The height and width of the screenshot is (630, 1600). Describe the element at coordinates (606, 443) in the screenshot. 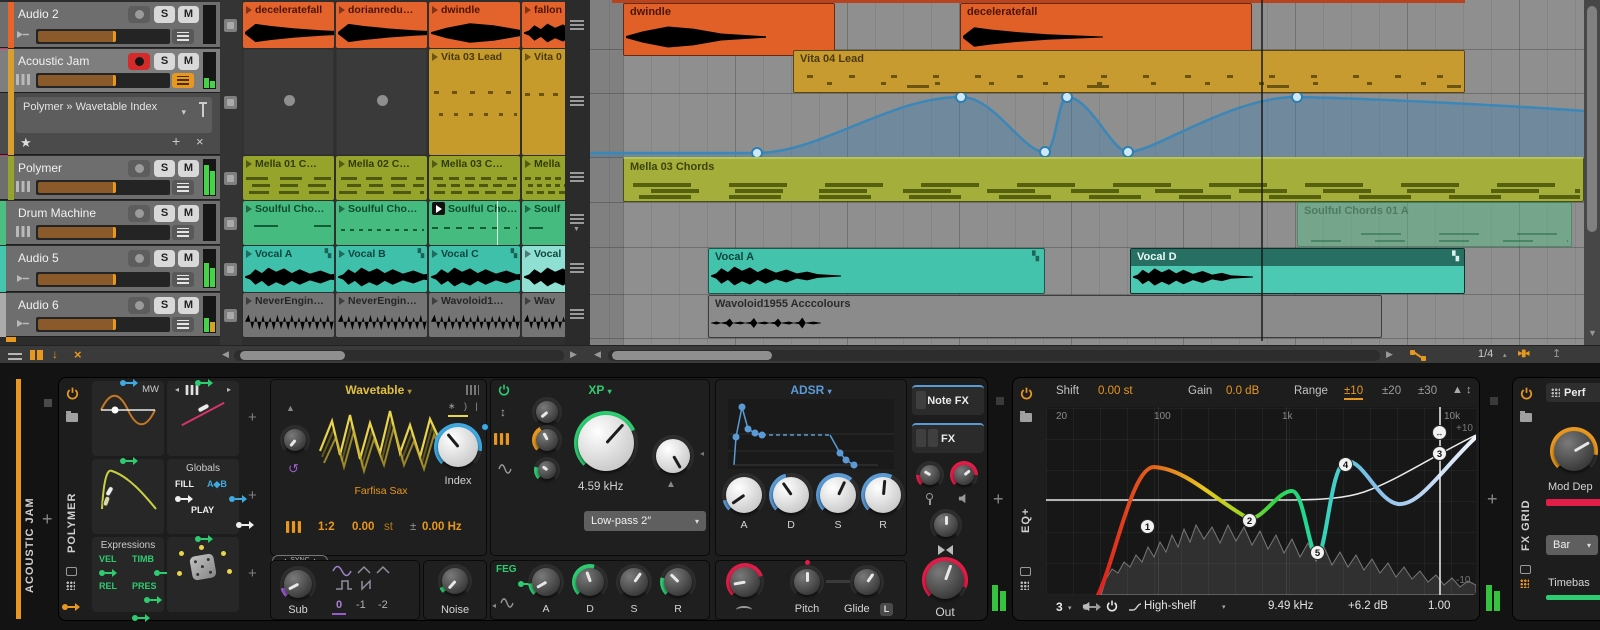

I see `filter-cutoff-knob` at that location.